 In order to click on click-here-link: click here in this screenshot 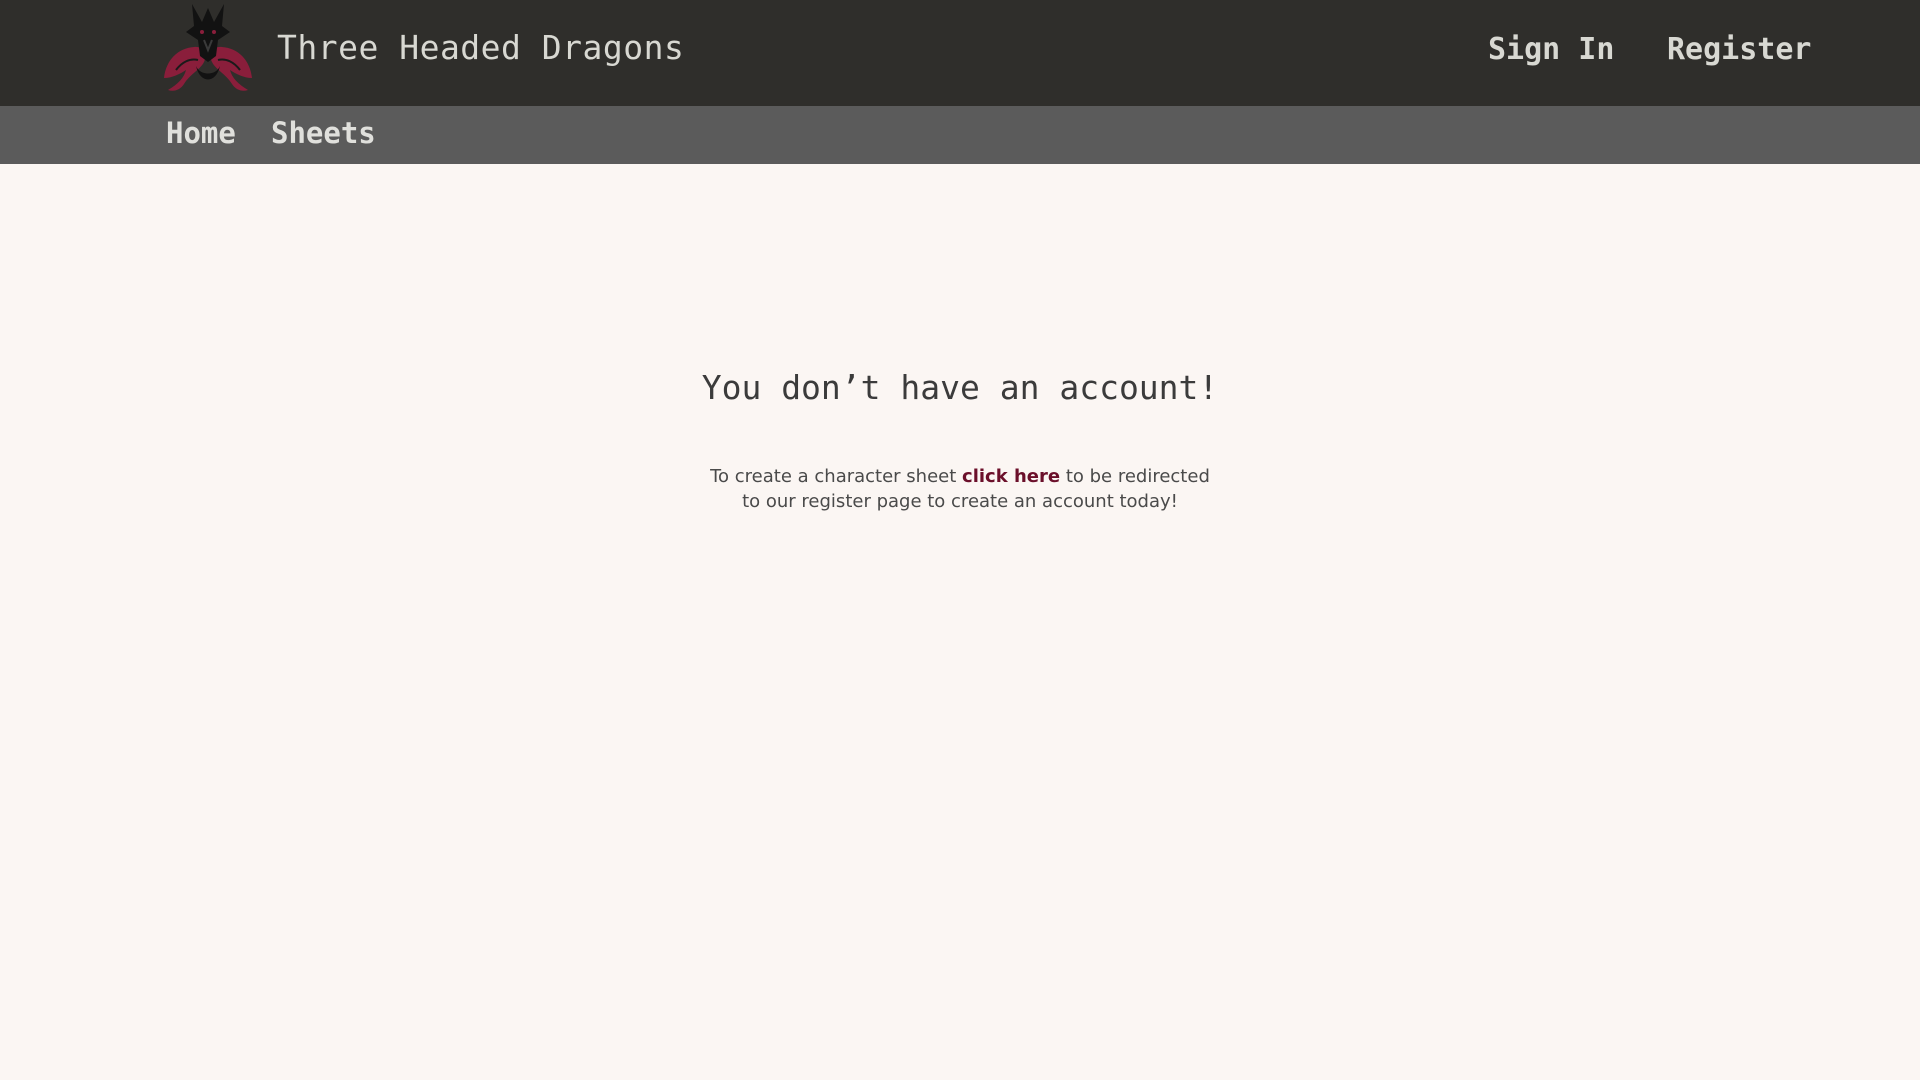, I will do `click(1011, 476)`.